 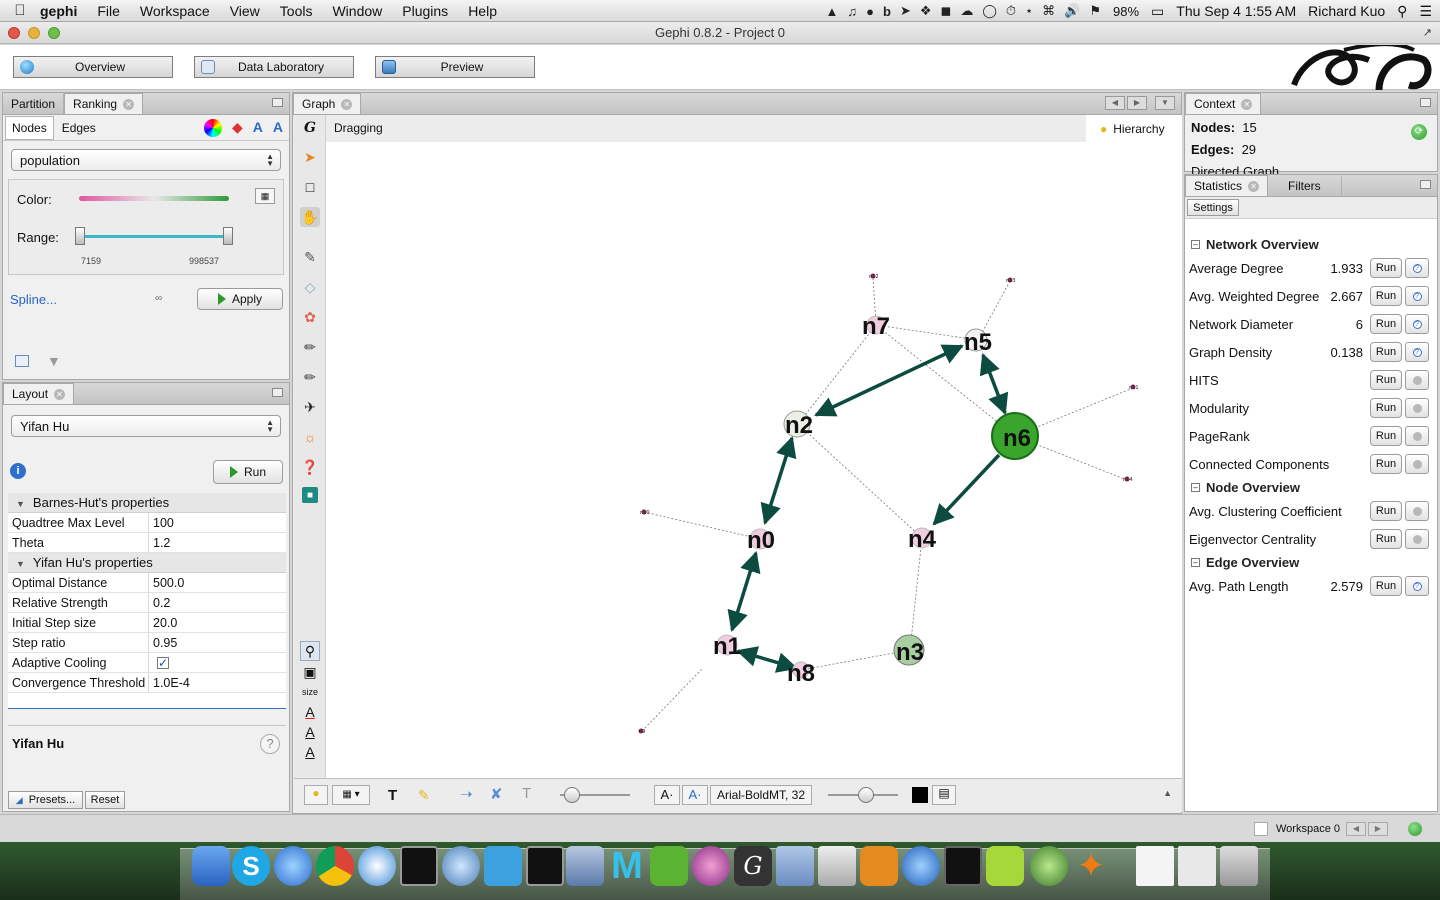 What do you see at coordinates (392, 795) in the screenshot?
I see `text-tool-icon: T` at bounding box center [392, 795].